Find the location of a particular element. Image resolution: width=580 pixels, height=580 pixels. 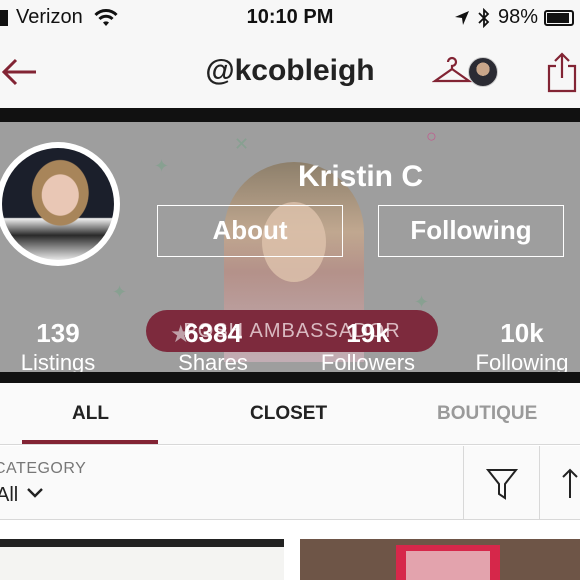

status-right: 98% is located at coordinates (514, 17).